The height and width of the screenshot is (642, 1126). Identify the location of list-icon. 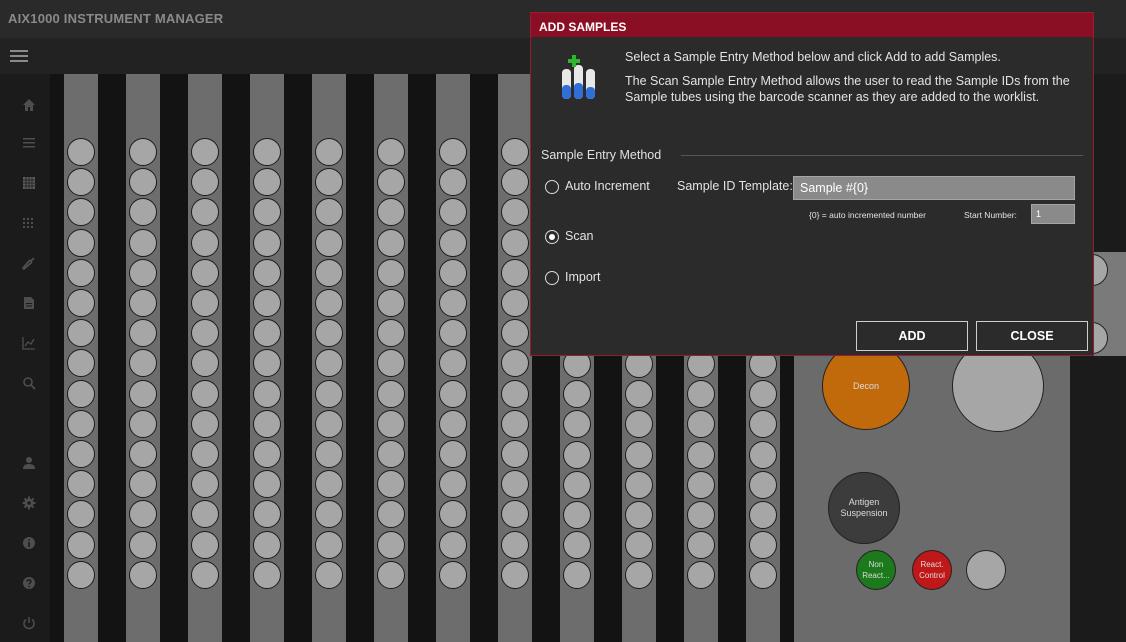
(29, 143).